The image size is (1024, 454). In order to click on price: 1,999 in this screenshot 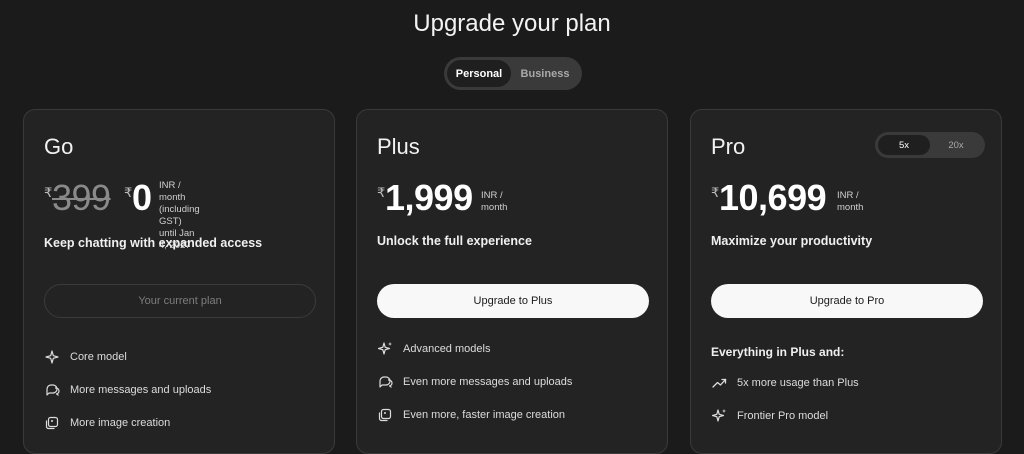, I will do `click(429, 197)`.